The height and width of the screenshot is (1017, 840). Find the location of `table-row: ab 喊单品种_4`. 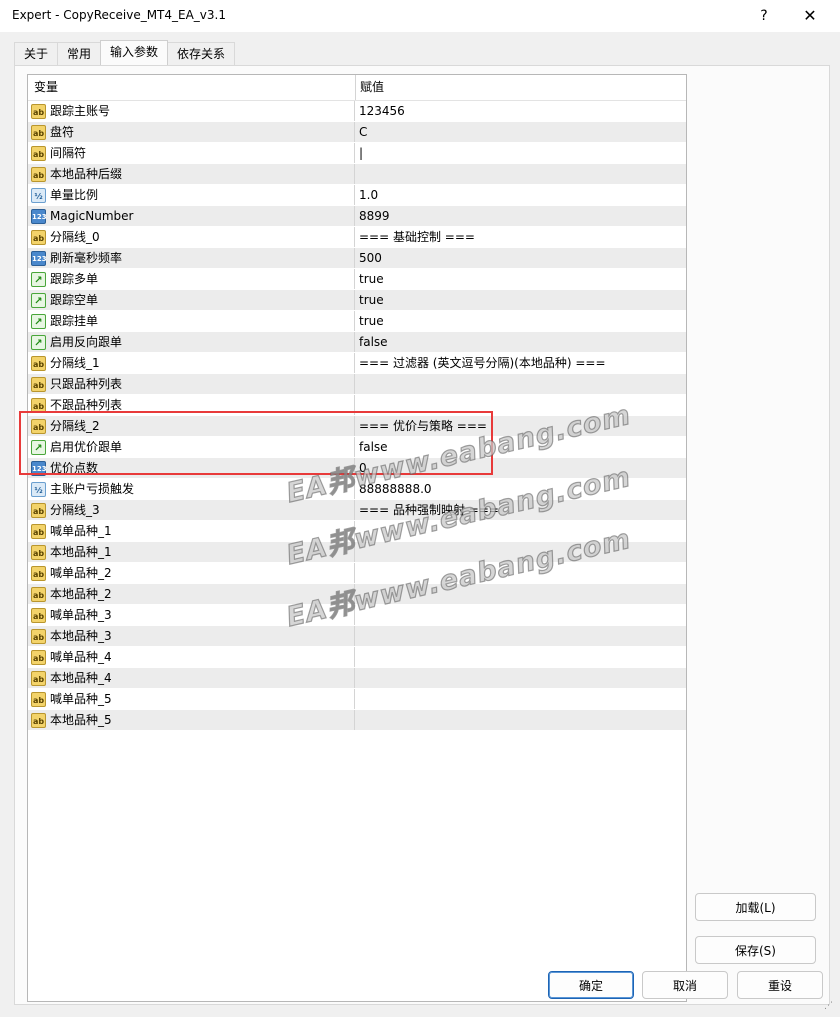

table-row: ab 喊单品种_4 is located at coordinates (357, 657).